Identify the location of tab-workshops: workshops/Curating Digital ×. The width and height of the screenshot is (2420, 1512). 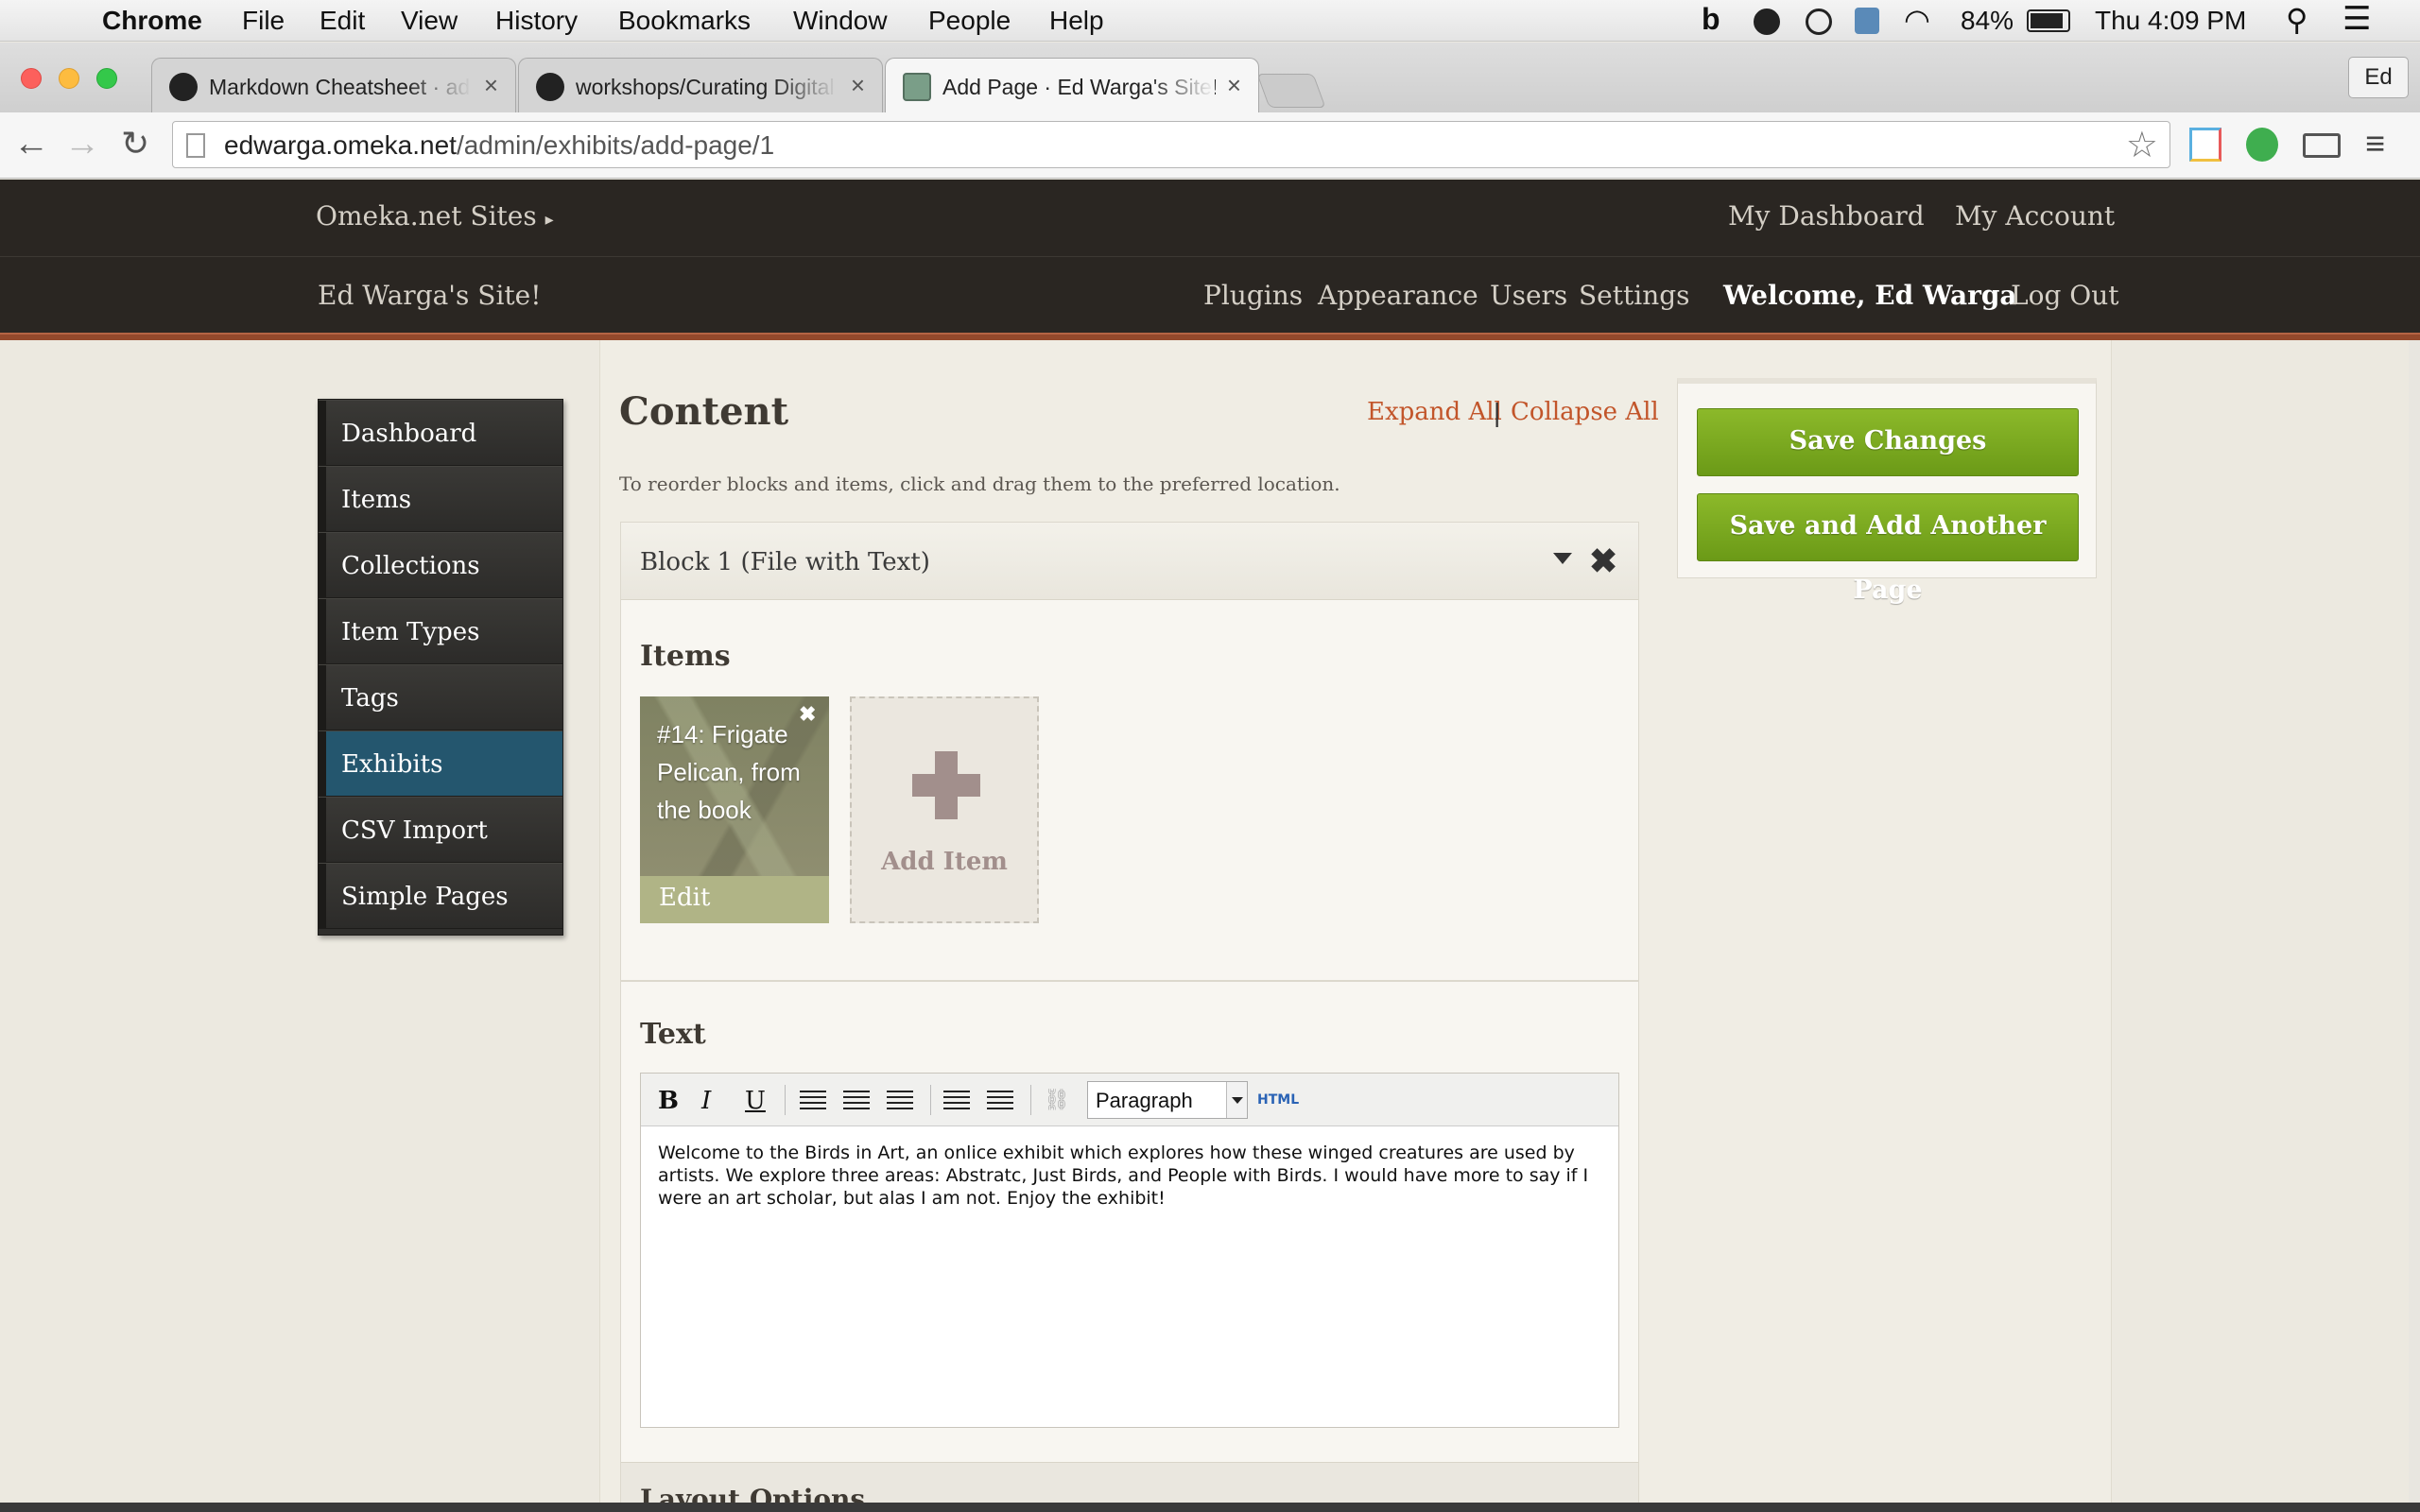
(700, 85).